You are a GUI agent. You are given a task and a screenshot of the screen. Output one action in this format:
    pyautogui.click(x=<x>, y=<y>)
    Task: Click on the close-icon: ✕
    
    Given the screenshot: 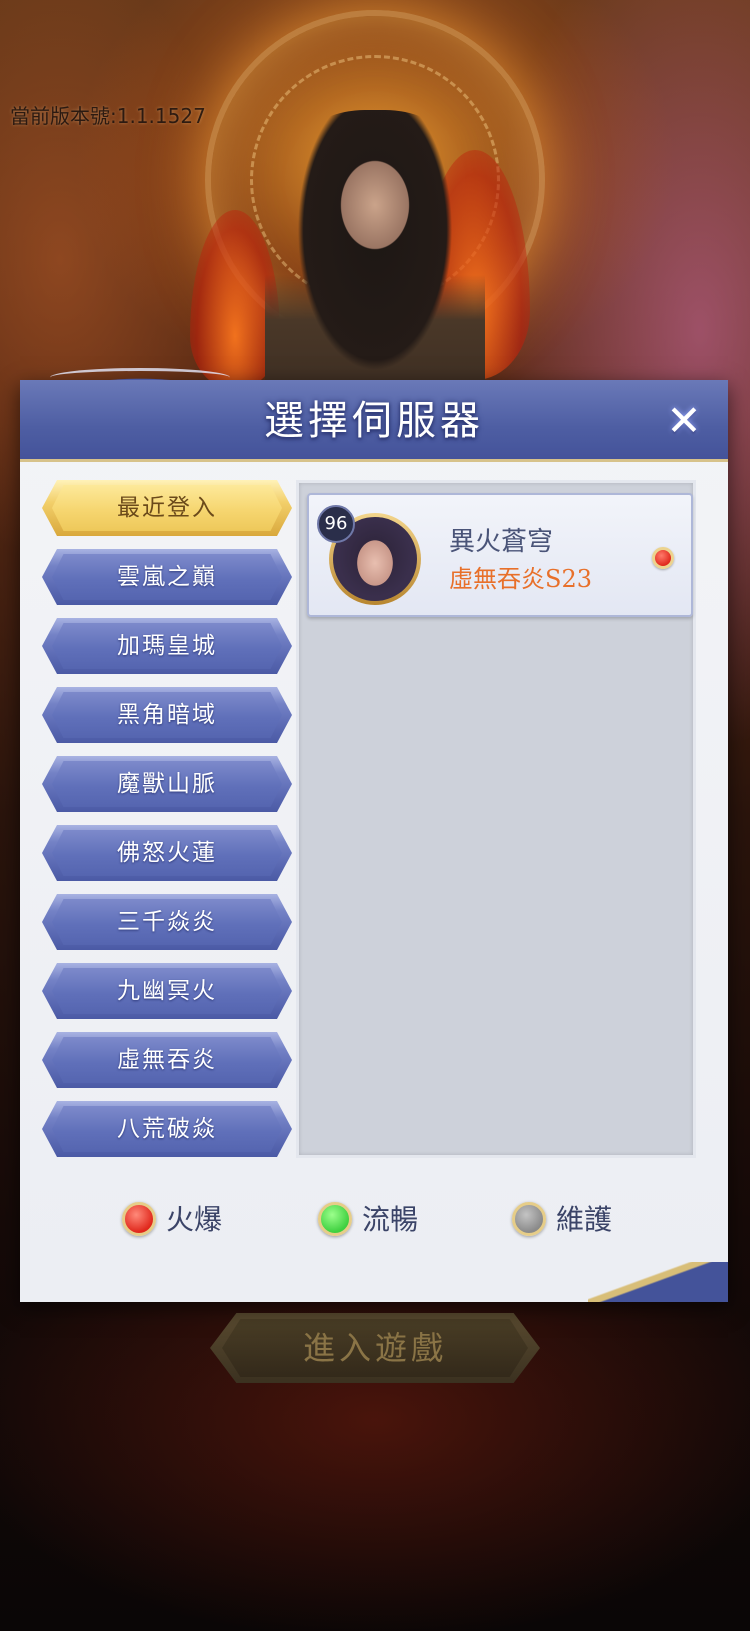 What is the action you would take?
    pyautogui.click(x=684, y=420)
    